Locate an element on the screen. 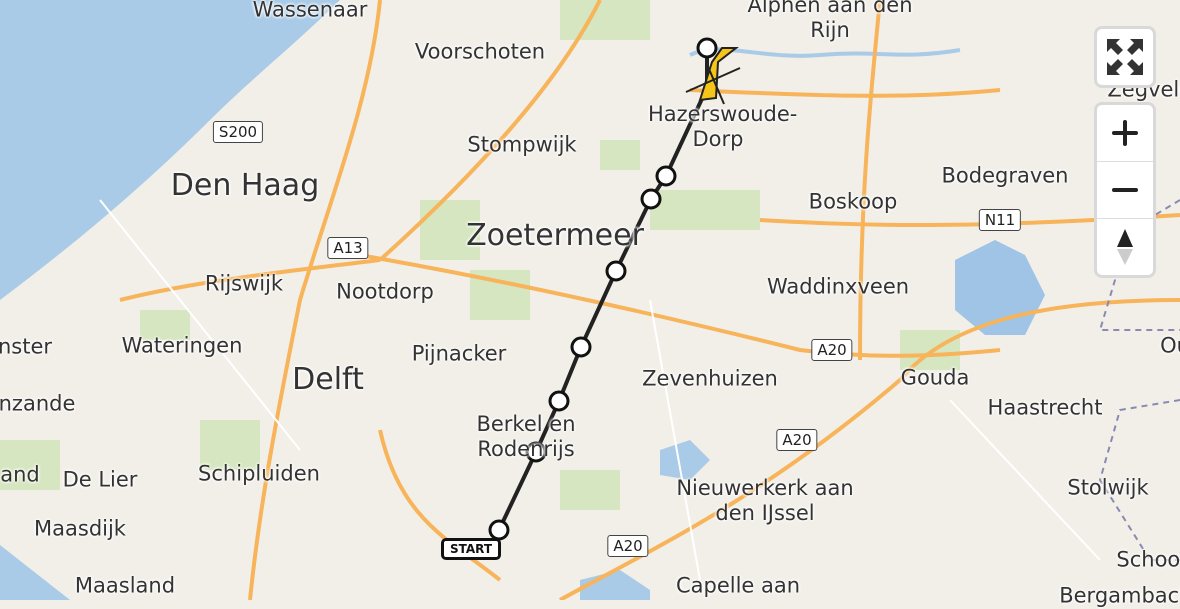  place-label: Hazerswoude-Dorp is located at coordinates (723, 126).